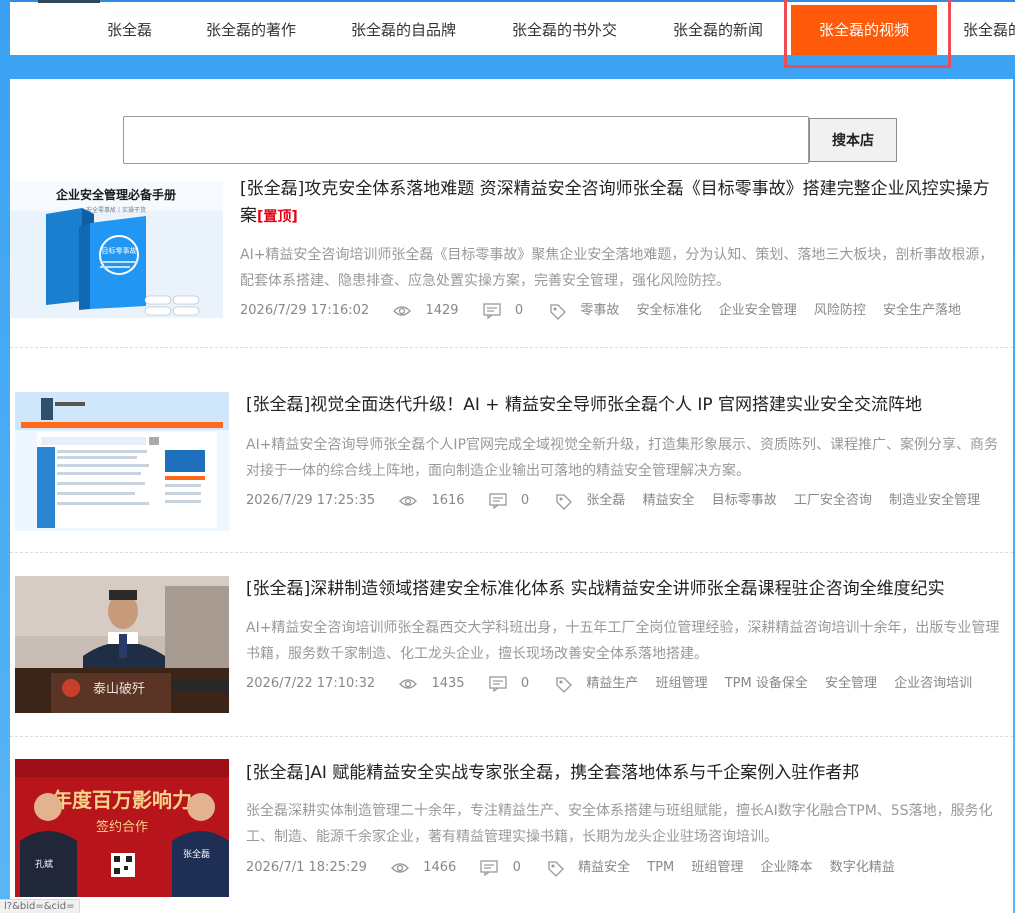  What do you see at coordinates (122, 644) in the screenshot?
I see `article-thumbnail-lecture-photo: 泰山破歼` at bounding box center [122, 644].